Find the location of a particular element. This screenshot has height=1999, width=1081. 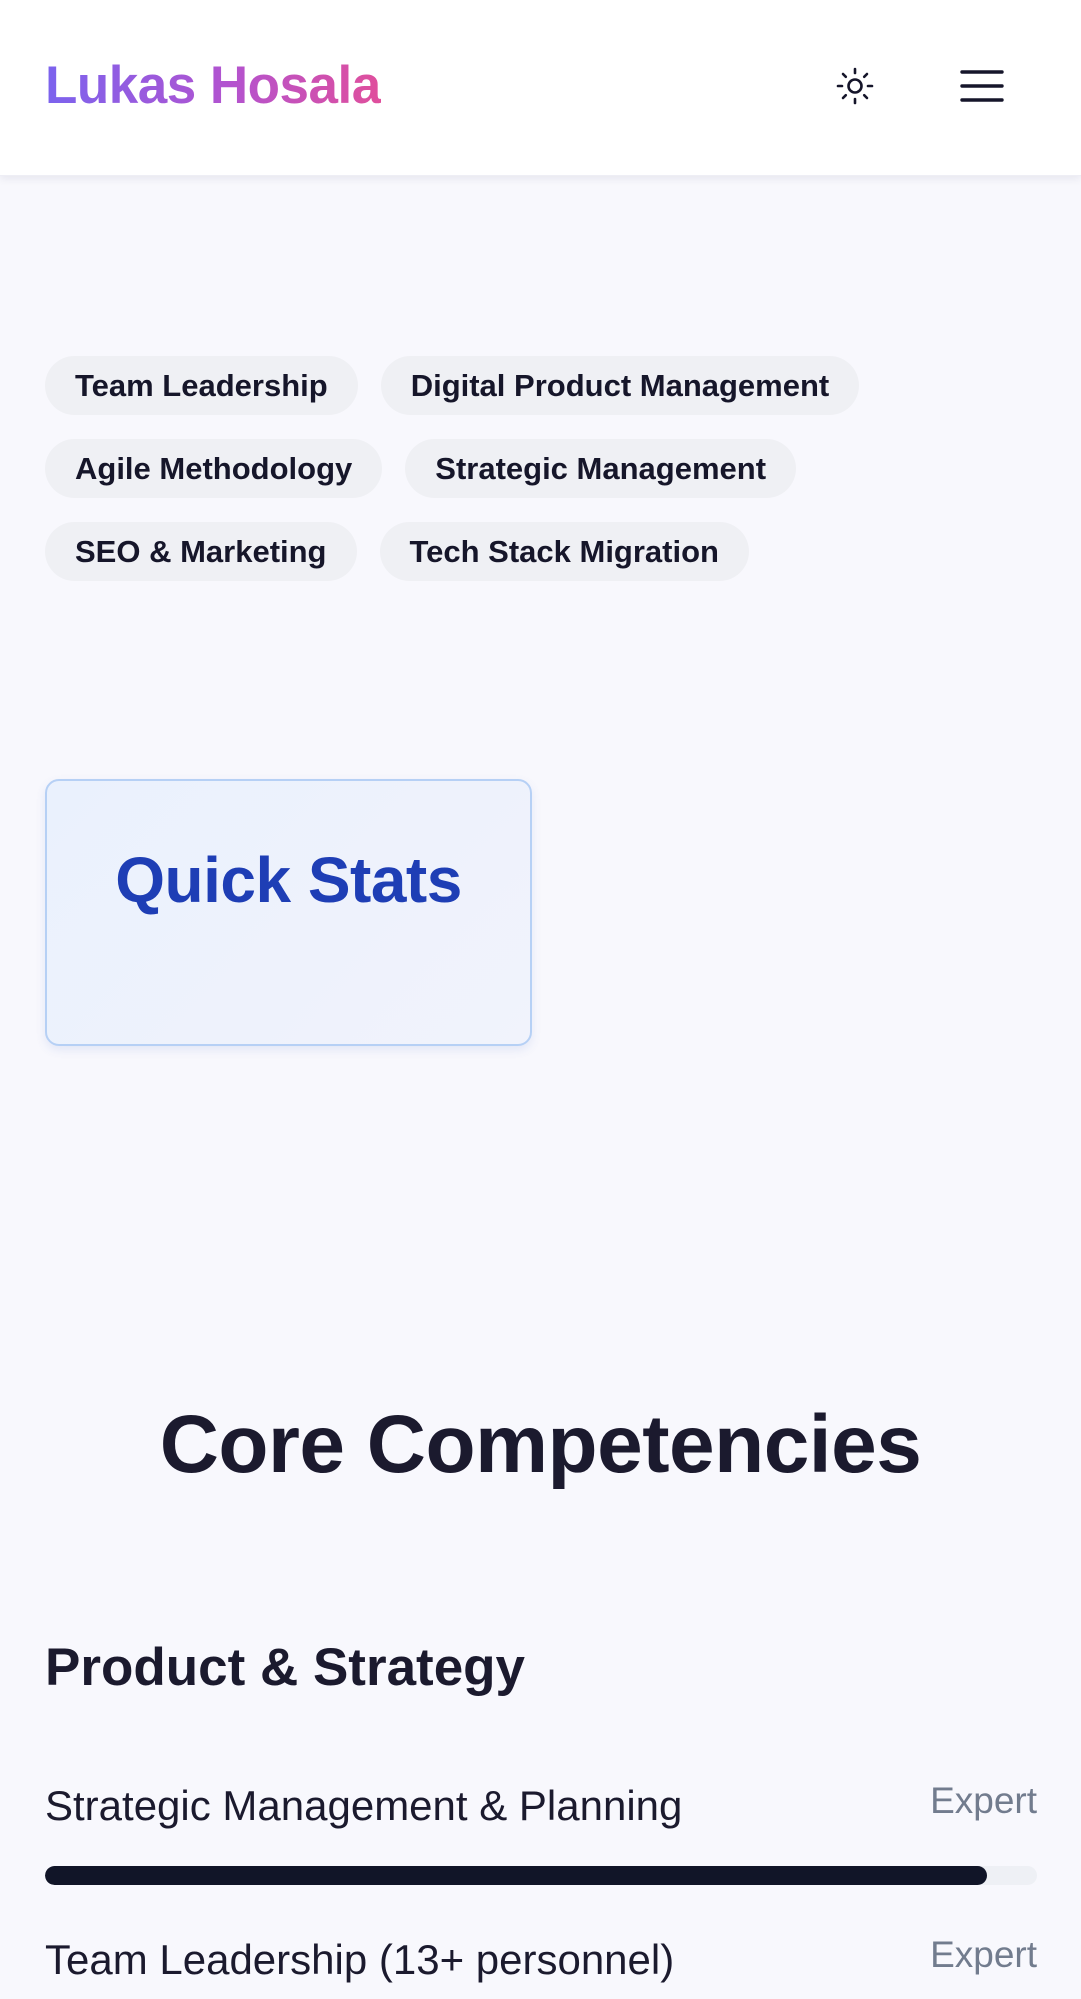

tag-digital-product-management: Digital Product Management is located at coordinates (620, 385).